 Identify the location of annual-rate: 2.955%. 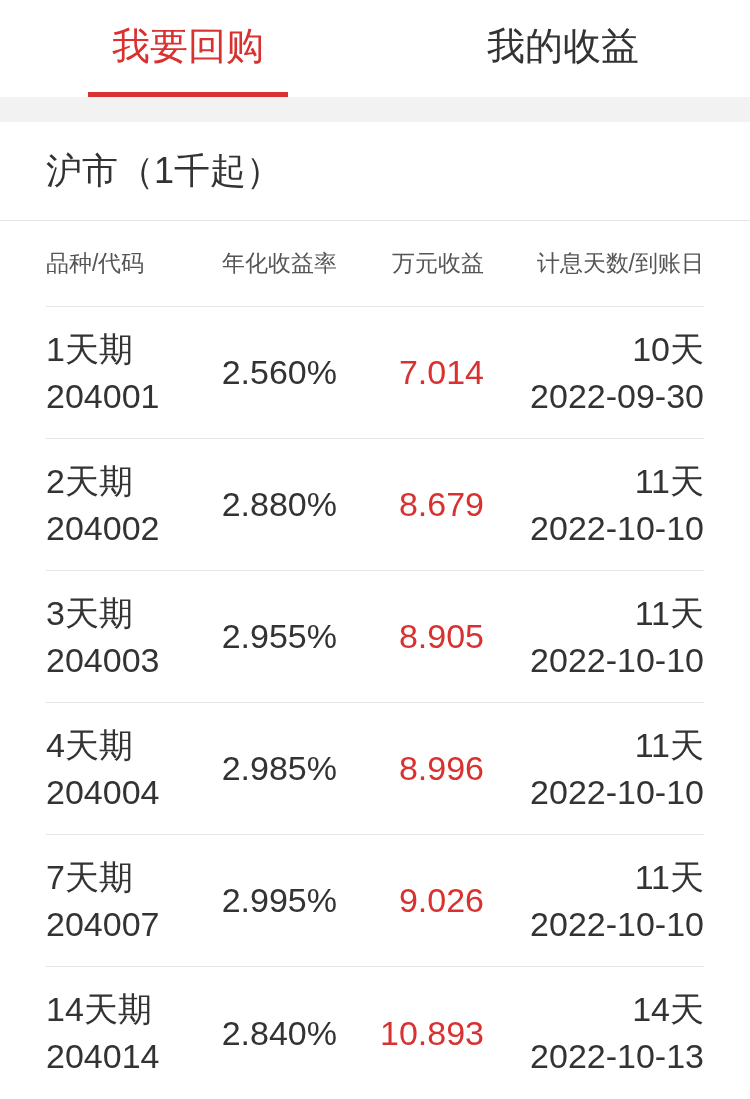
(279, 636).